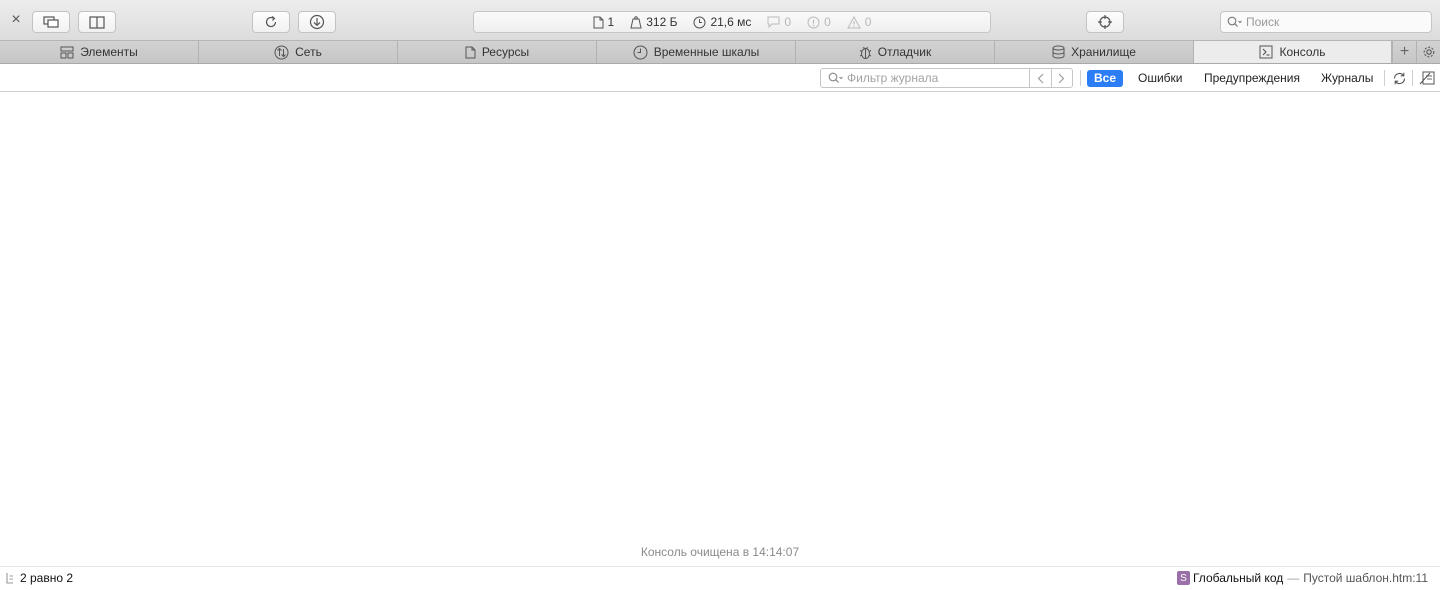 This screenshot has height=590, width=1440. Describe the element at coordinates (1365, 578) in the screenshot. I see `frame-location: Пустой шаблон.htm:11` at that location.